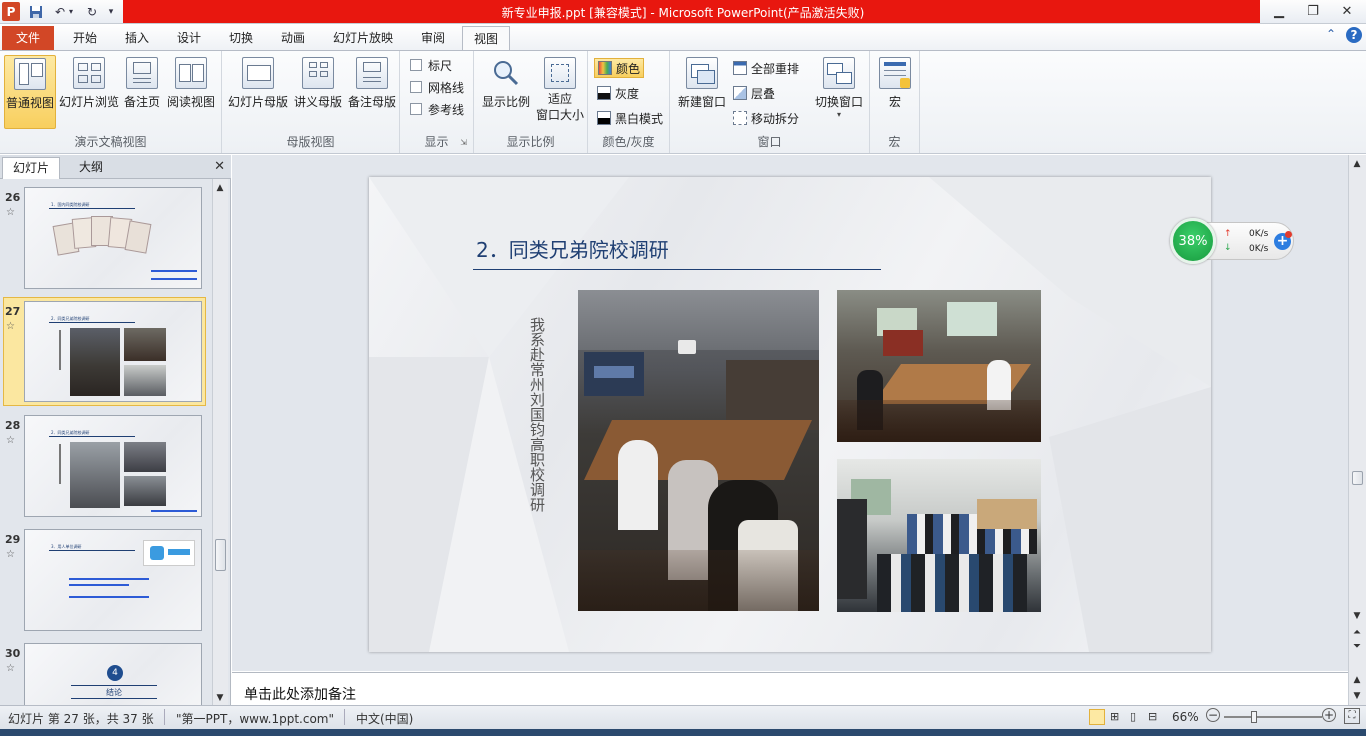  Describe the element at coordinates (1352, 716) in the screenshot. I see `fit-slide-icon: ⛶` at that location.